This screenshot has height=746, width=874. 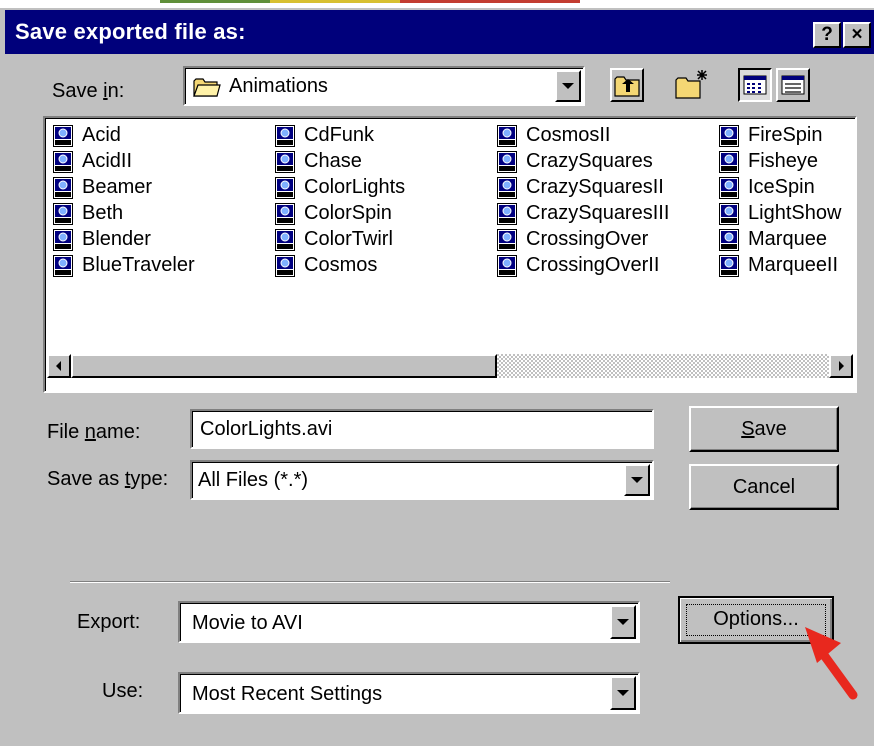 I want to click on save-button: Save, so click(x=764, y=429).